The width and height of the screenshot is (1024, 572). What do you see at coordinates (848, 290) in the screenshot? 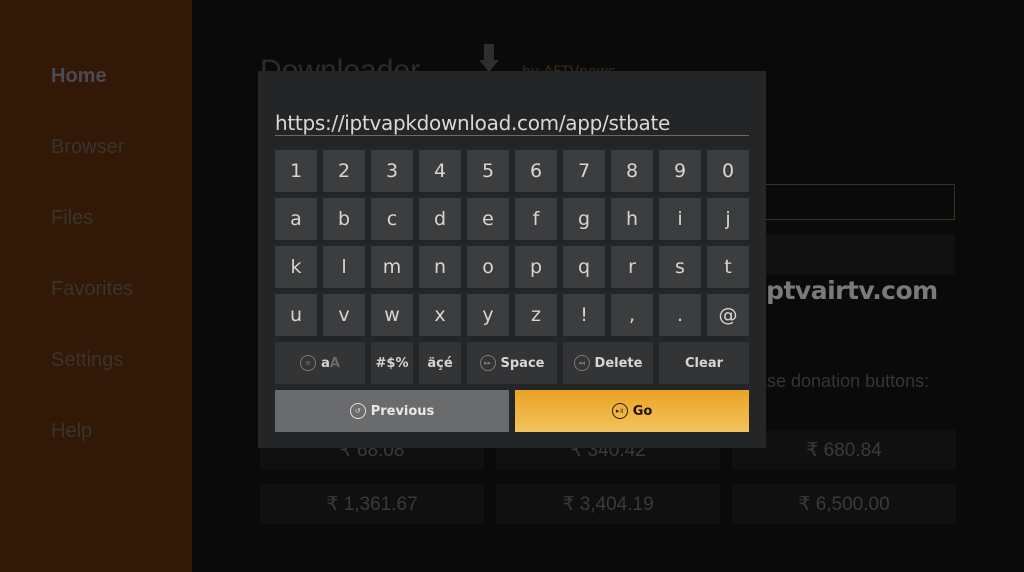
I see `watermark: iptvairtv.com` at bounding box center [848, 290].